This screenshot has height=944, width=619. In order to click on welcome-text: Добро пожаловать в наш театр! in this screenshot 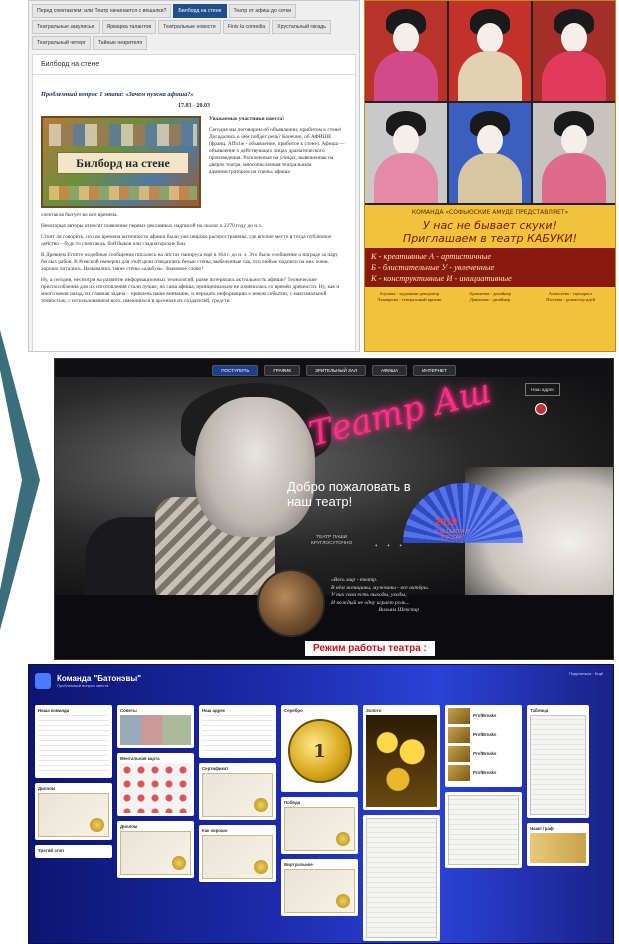, I will do `click(349, 494)`.